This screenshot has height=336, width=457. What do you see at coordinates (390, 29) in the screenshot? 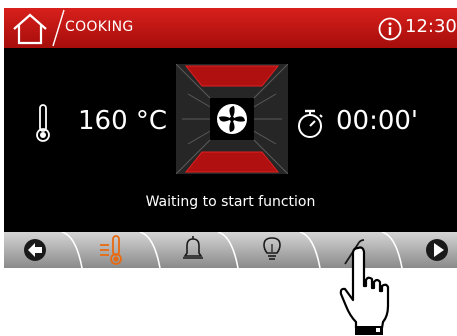
I see `info-icon` at bounding box center [390, 29].